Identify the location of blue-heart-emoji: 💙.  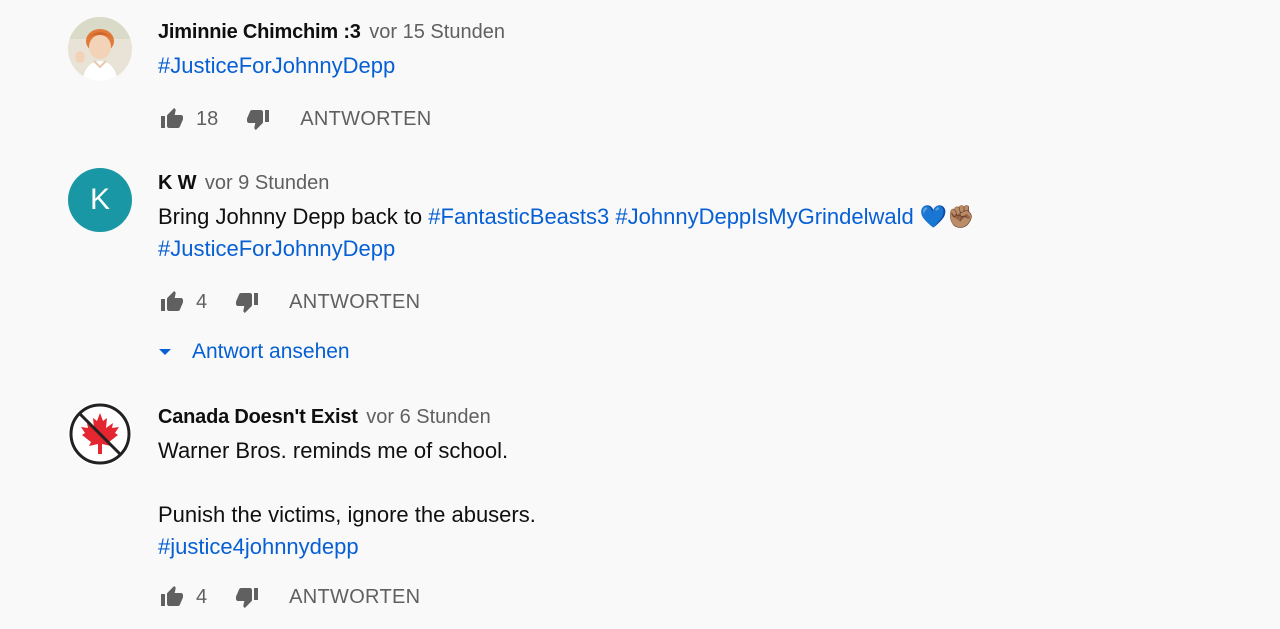
(933, 216).